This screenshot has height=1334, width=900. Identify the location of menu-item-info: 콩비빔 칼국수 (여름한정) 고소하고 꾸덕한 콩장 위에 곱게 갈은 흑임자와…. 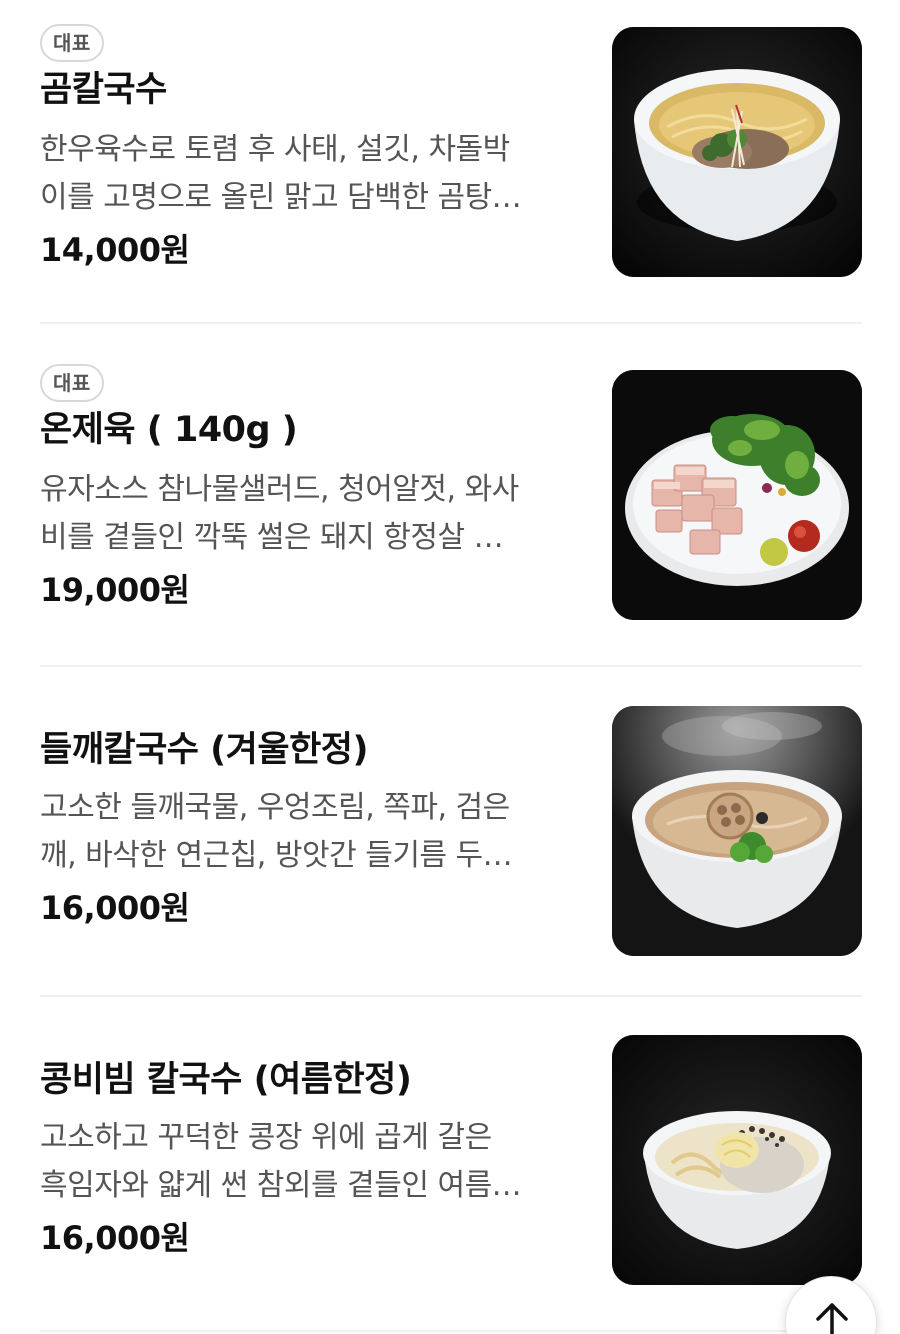
(310, 1158).